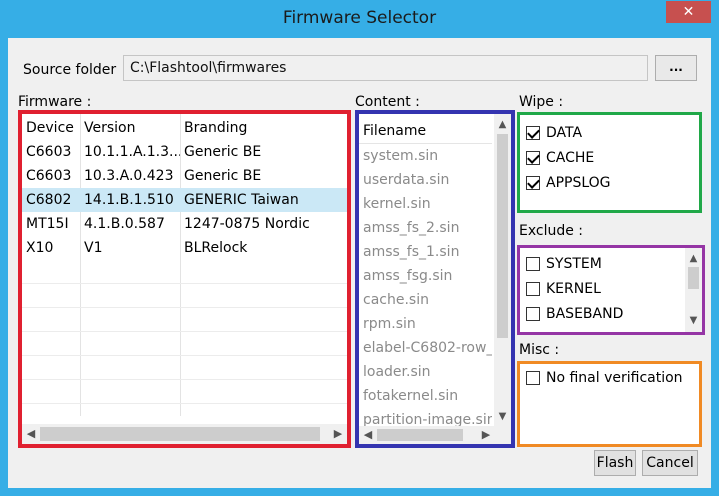  I want to click on table-row: MT15I 4.1.B.0.587 1247-0875 Nordic, so click(184, 224).